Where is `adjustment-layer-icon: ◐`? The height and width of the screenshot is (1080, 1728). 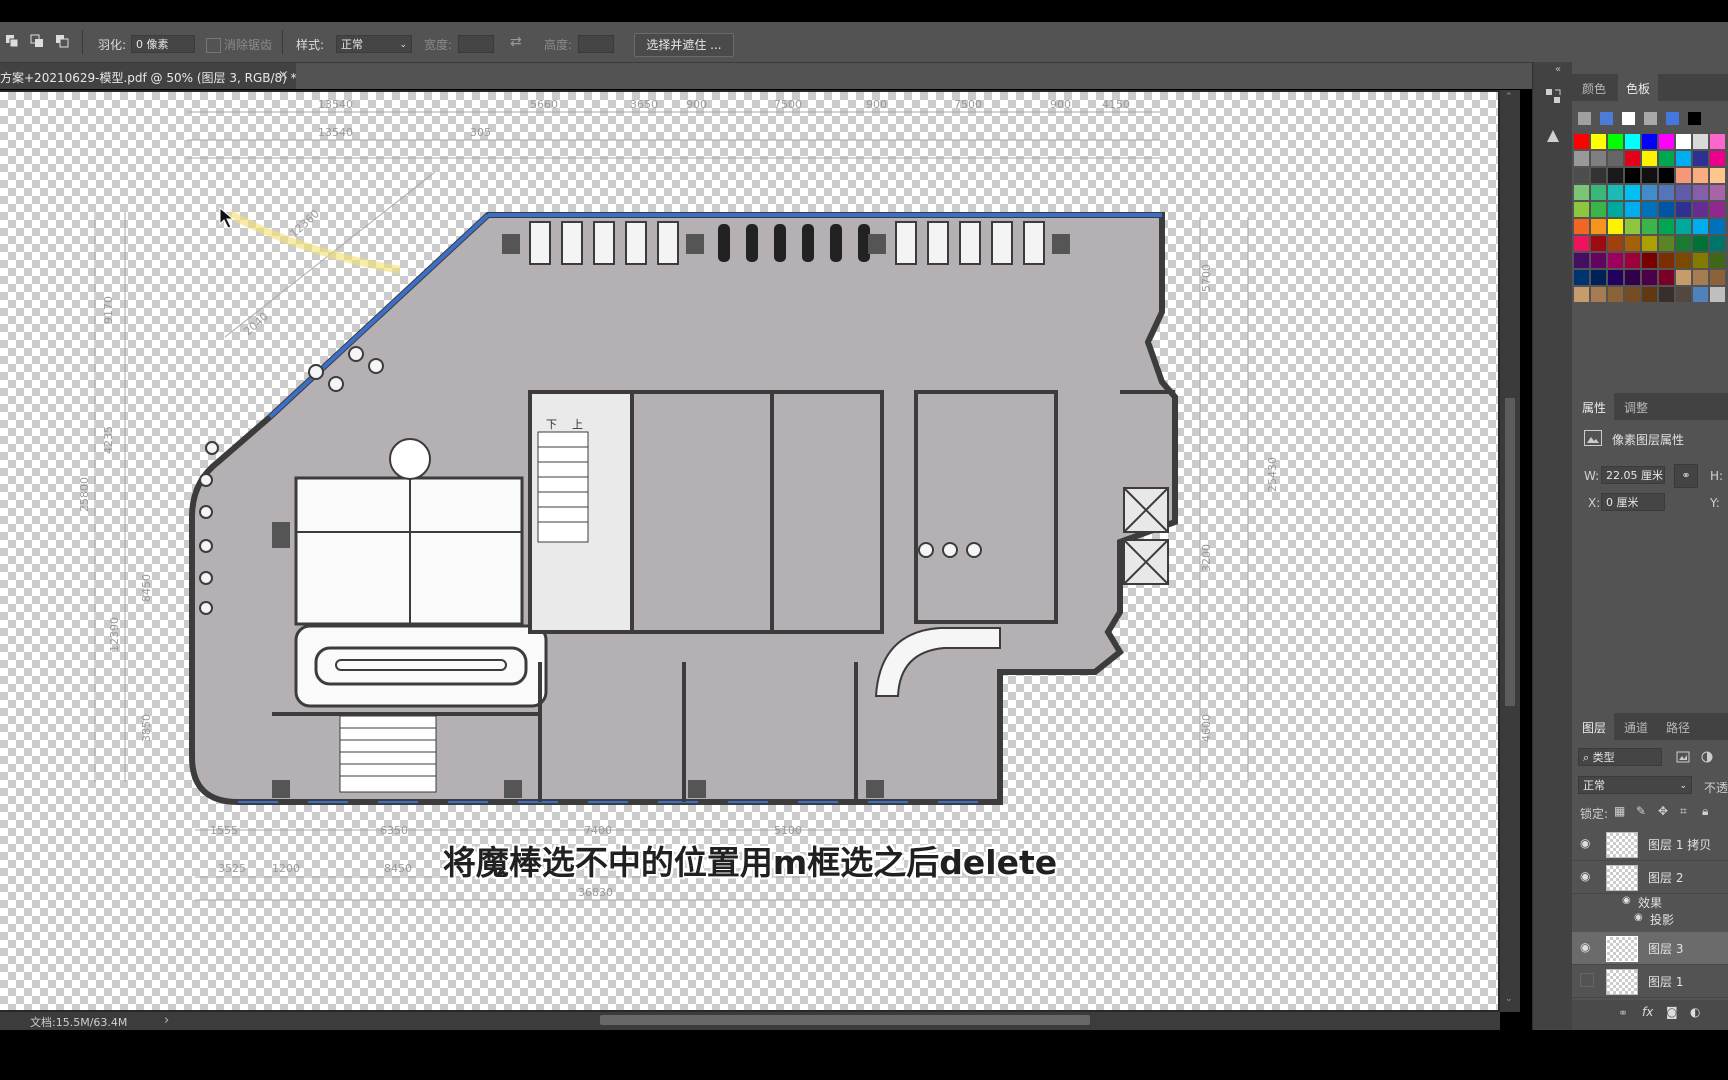
adjustment-layer-icon: ◐ is located at coordinates (1695, 1012).